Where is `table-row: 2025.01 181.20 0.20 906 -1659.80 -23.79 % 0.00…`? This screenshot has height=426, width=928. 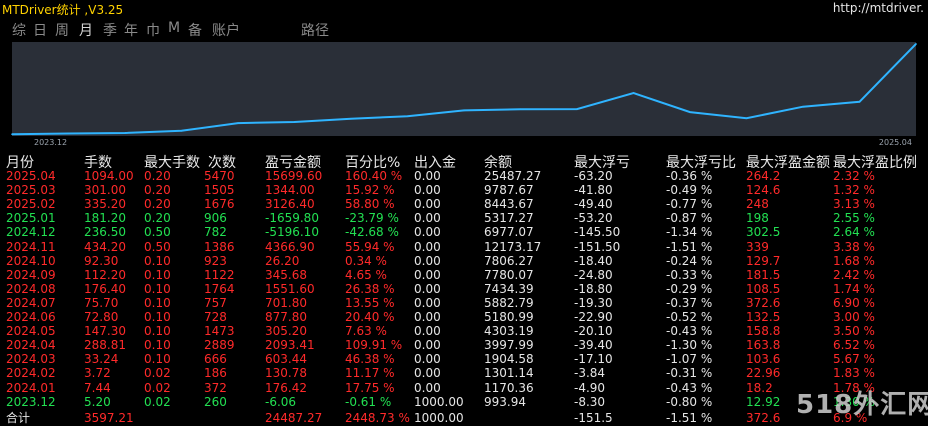
table-row: 2025.01 181.20 0.20 906 -1659.80 -23.79 % 0.00… is located at coordinates (464, 218).